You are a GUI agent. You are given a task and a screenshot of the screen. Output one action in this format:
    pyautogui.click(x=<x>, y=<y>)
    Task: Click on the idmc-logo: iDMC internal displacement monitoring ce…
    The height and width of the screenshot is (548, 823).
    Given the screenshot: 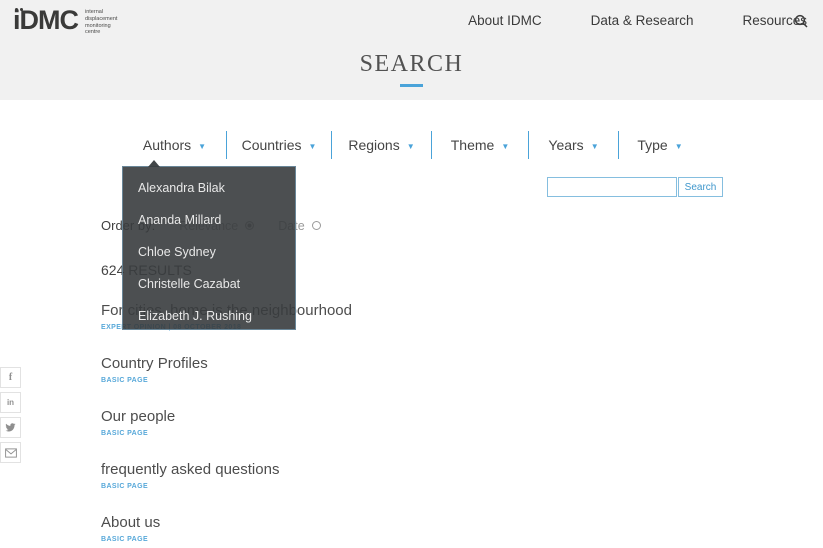 What is the action you would take?
    pyautogui.click(x=73, y=22)
    